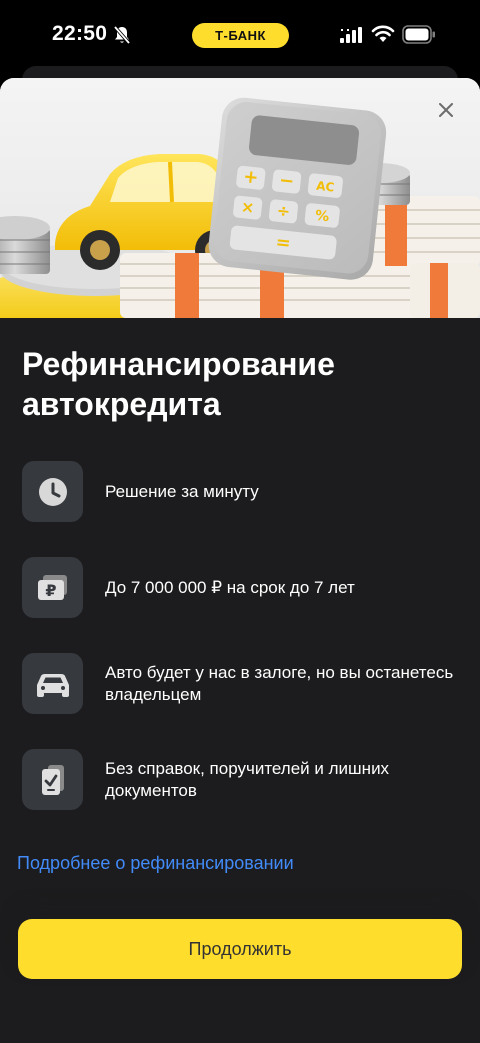  I want to click on feature-text: Решение за минуту, so click(182, 491).